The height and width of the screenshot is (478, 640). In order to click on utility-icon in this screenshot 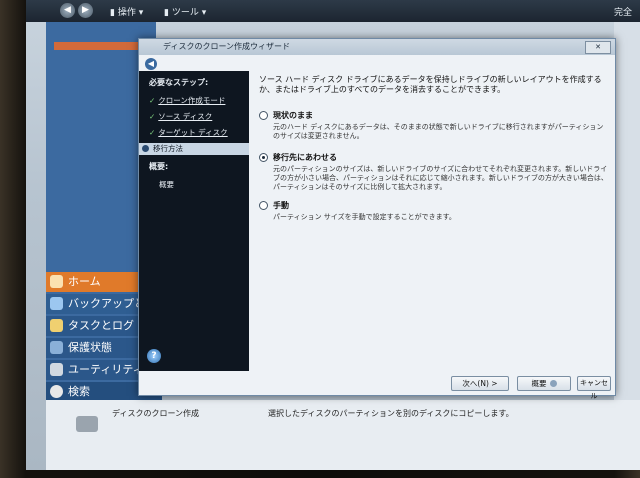, I will do `click(56, 369)`.